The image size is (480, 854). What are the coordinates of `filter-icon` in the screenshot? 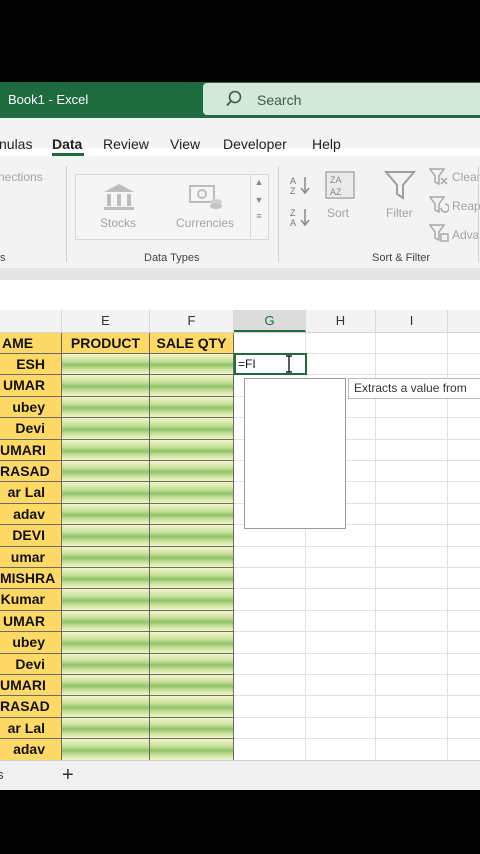 It's located at (400, 185).